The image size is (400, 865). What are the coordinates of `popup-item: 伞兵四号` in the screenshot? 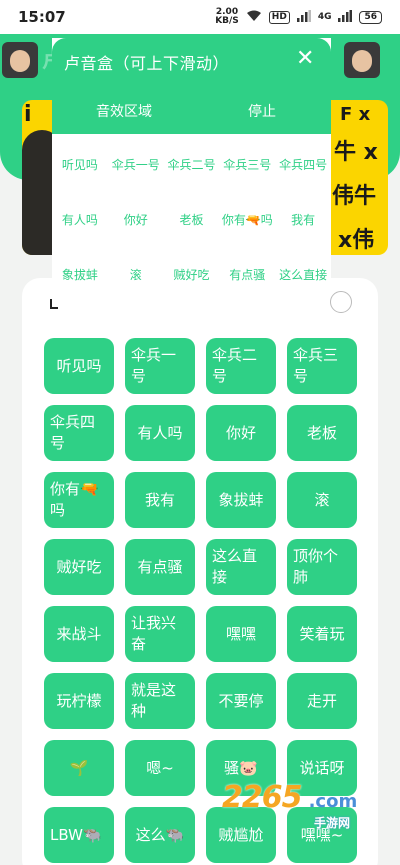 It's located at (303, 164).